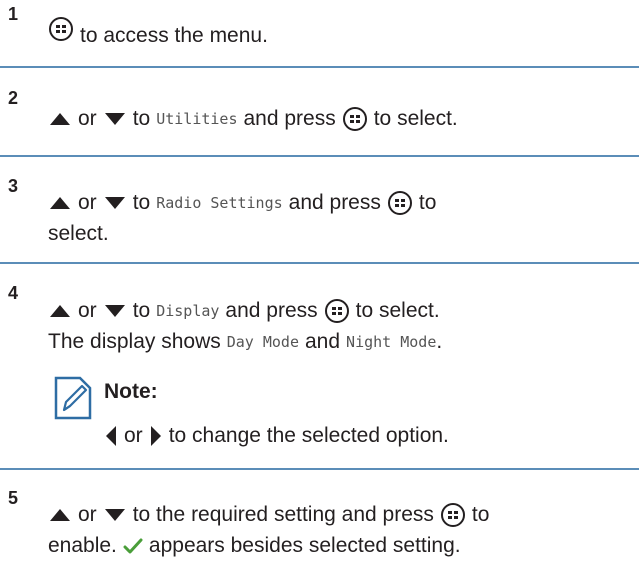  What do you see at coordinates (304, 545) in the screenshot?
I see `appears-text: appears besides selected setting.` at bounding box center [304, 545].